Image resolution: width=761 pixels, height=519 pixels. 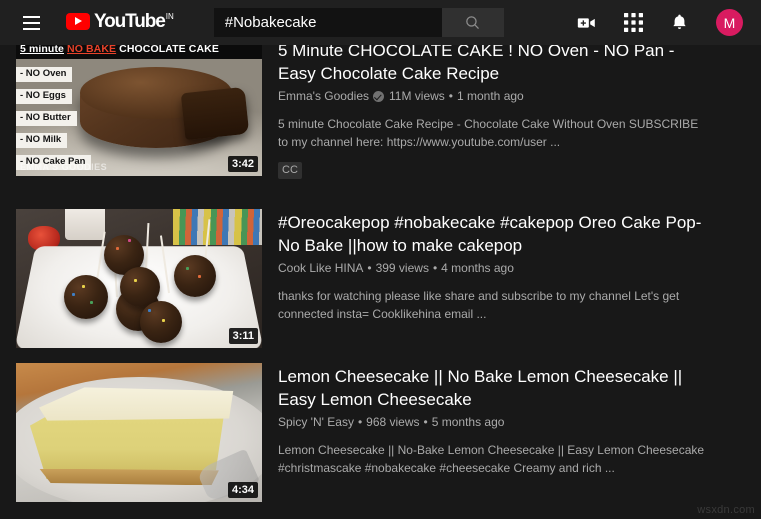 What do you see at coordinates (169, 50) in the screenshot?
I see `thumbnail-headline-suffix: CHOCOLATE CAKE` at bounding box center [169, 50].